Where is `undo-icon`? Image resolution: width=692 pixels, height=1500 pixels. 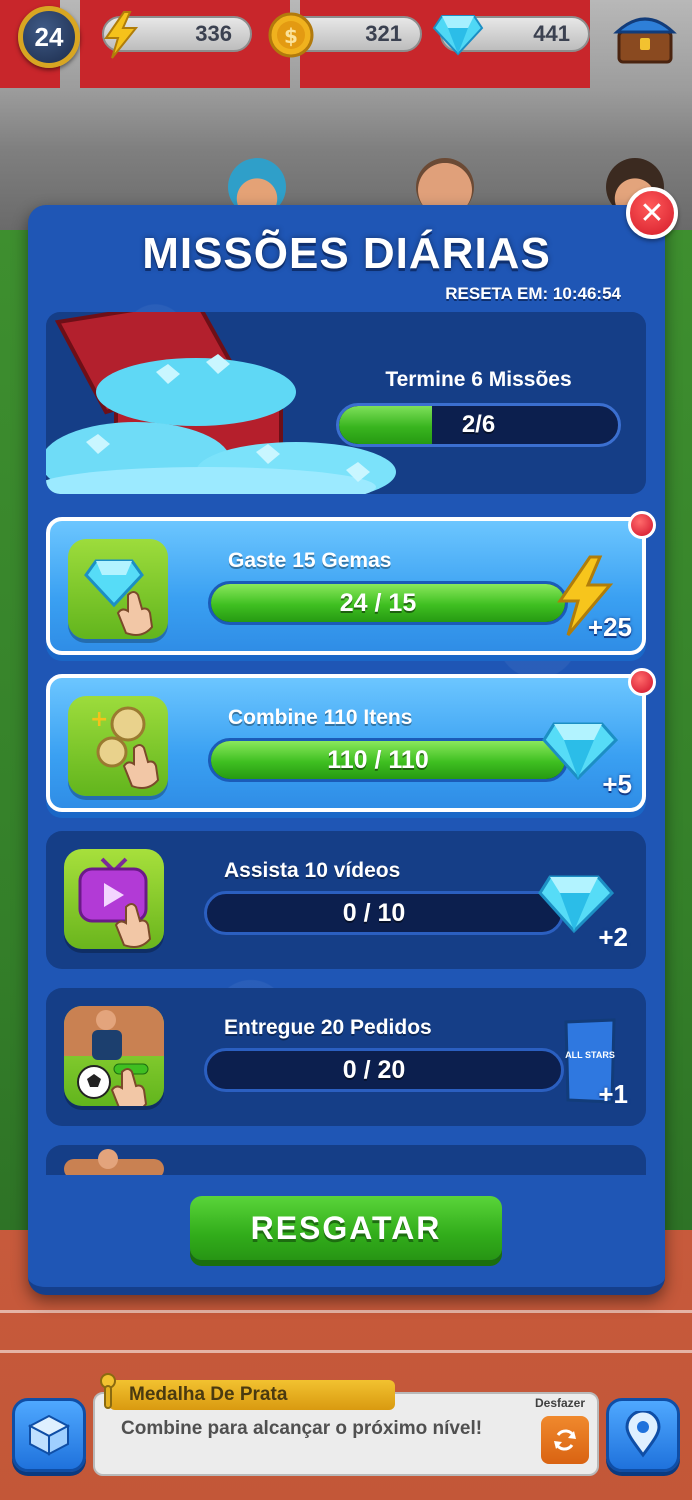
undo-icon is located at coordinates (565, 1440).